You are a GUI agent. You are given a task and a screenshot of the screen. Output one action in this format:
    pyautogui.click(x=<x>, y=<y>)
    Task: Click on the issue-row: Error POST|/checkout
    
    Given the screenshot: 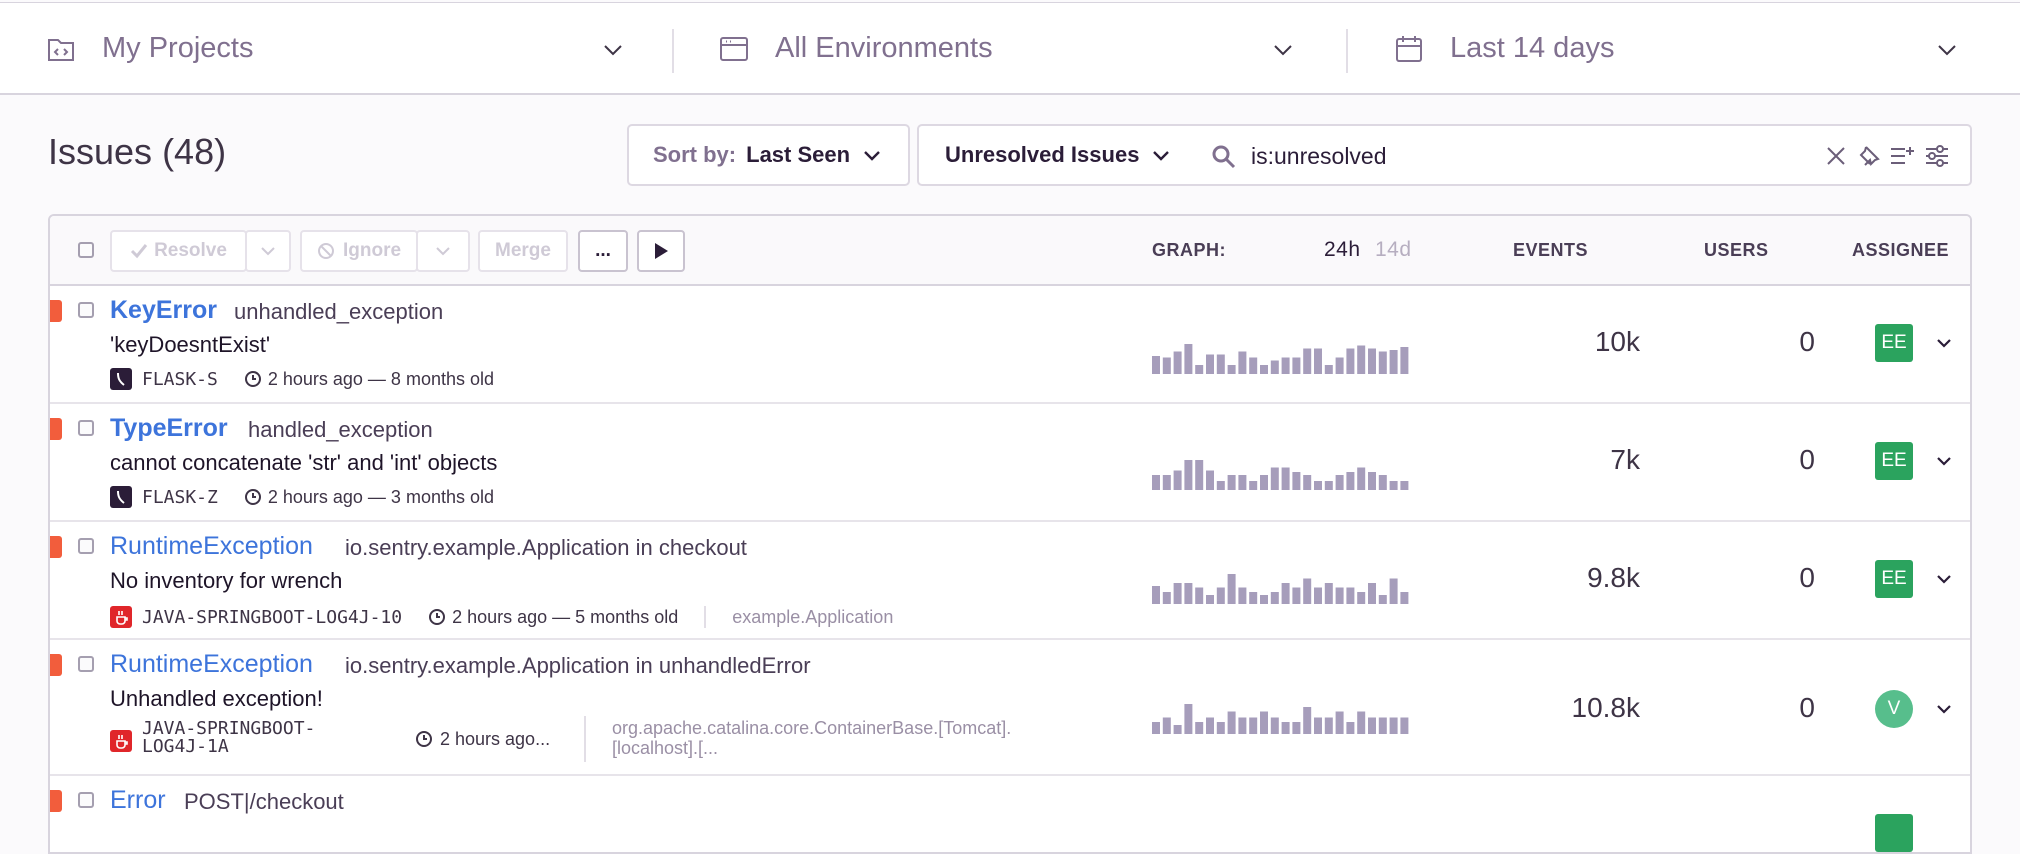 What is the action you would take?
    pyautogui.click(x=1010, y=814)
    